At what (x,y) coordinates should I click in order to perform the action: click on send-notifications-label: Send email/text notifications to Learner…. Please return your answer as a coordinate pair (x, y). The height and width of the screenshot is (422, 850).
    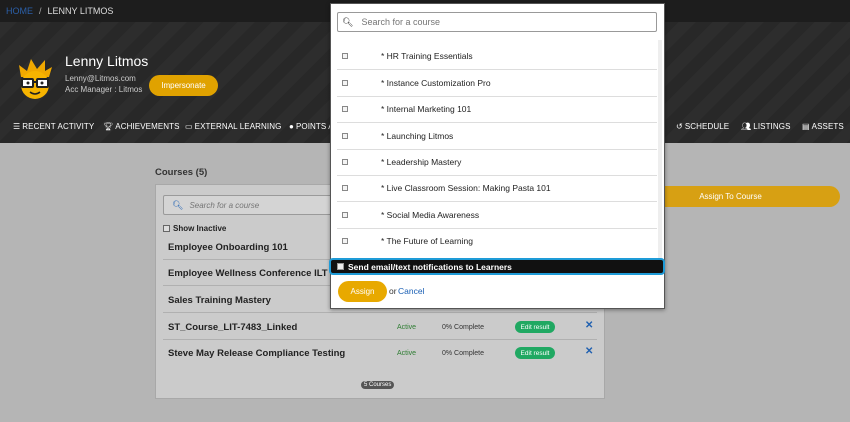
    Looking at the image, I should click on (430, 266).